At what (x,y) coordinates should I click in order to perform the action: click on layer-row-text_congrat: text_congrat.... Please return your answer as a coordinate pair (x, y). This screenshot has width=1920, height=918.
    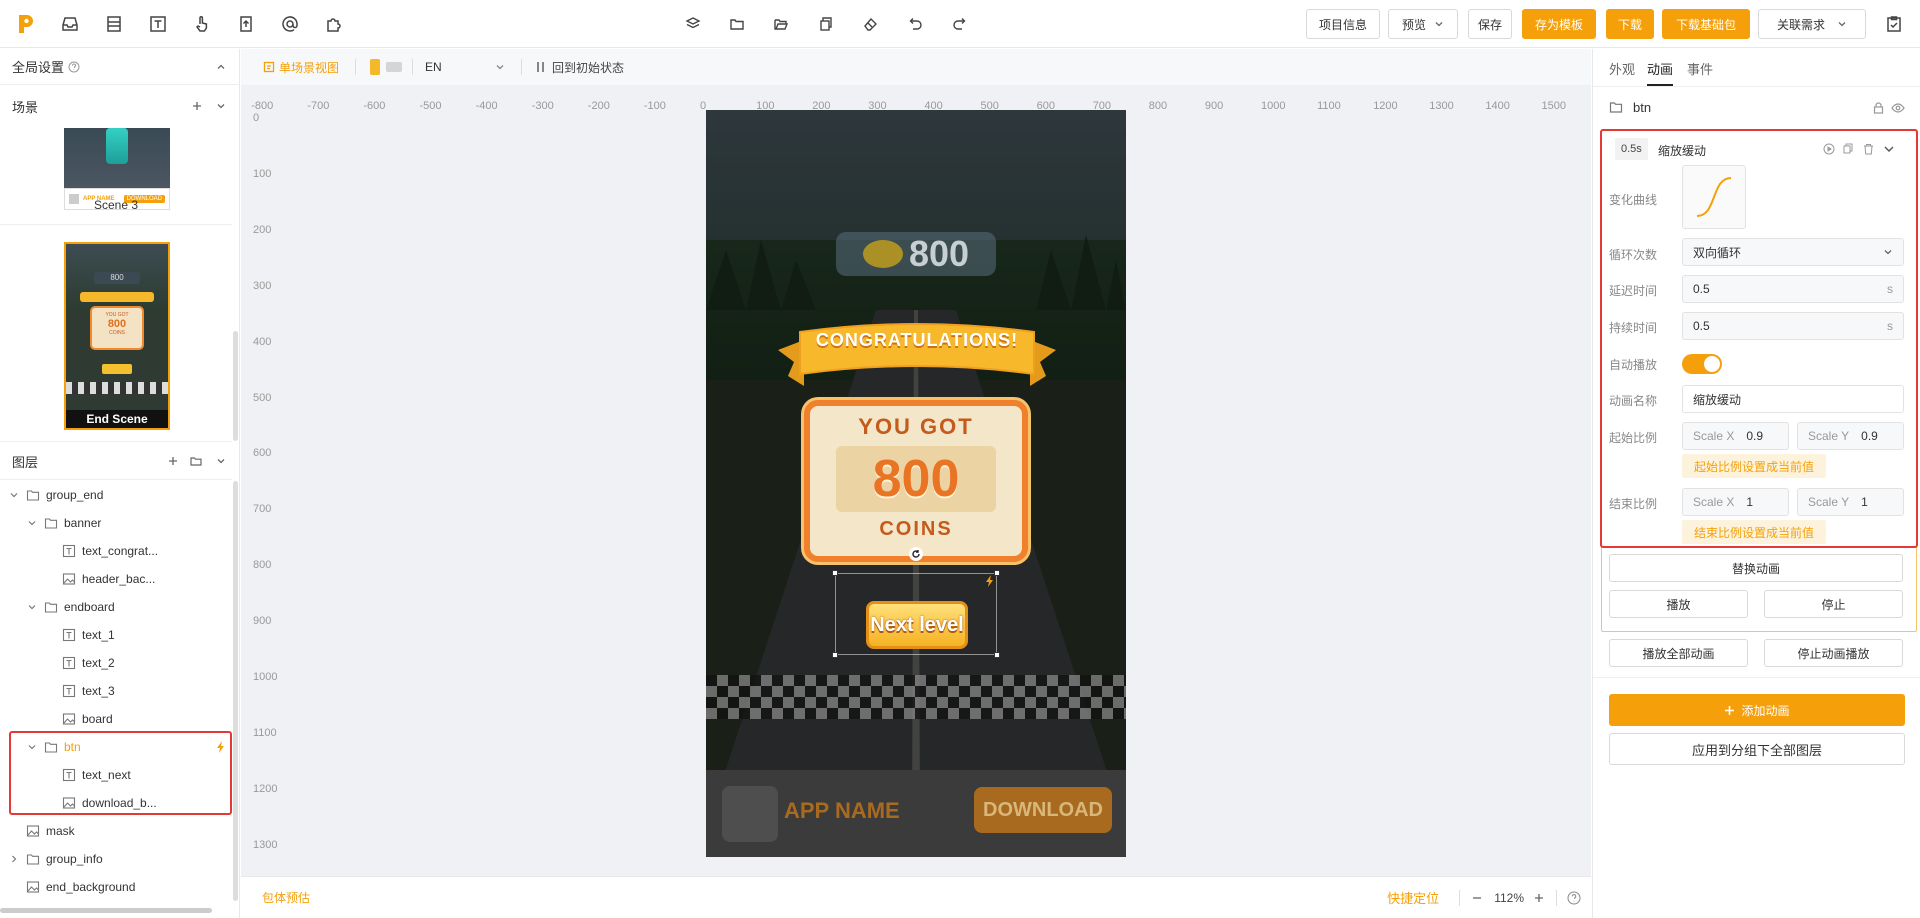
    Looking at the image, I should click on (116, 551).